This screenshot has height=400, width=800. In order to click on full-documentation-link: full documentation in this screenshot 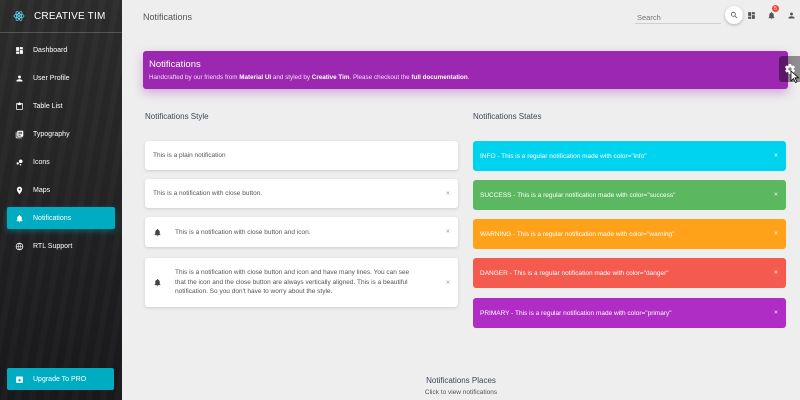, I will do `click(439, 77)`.